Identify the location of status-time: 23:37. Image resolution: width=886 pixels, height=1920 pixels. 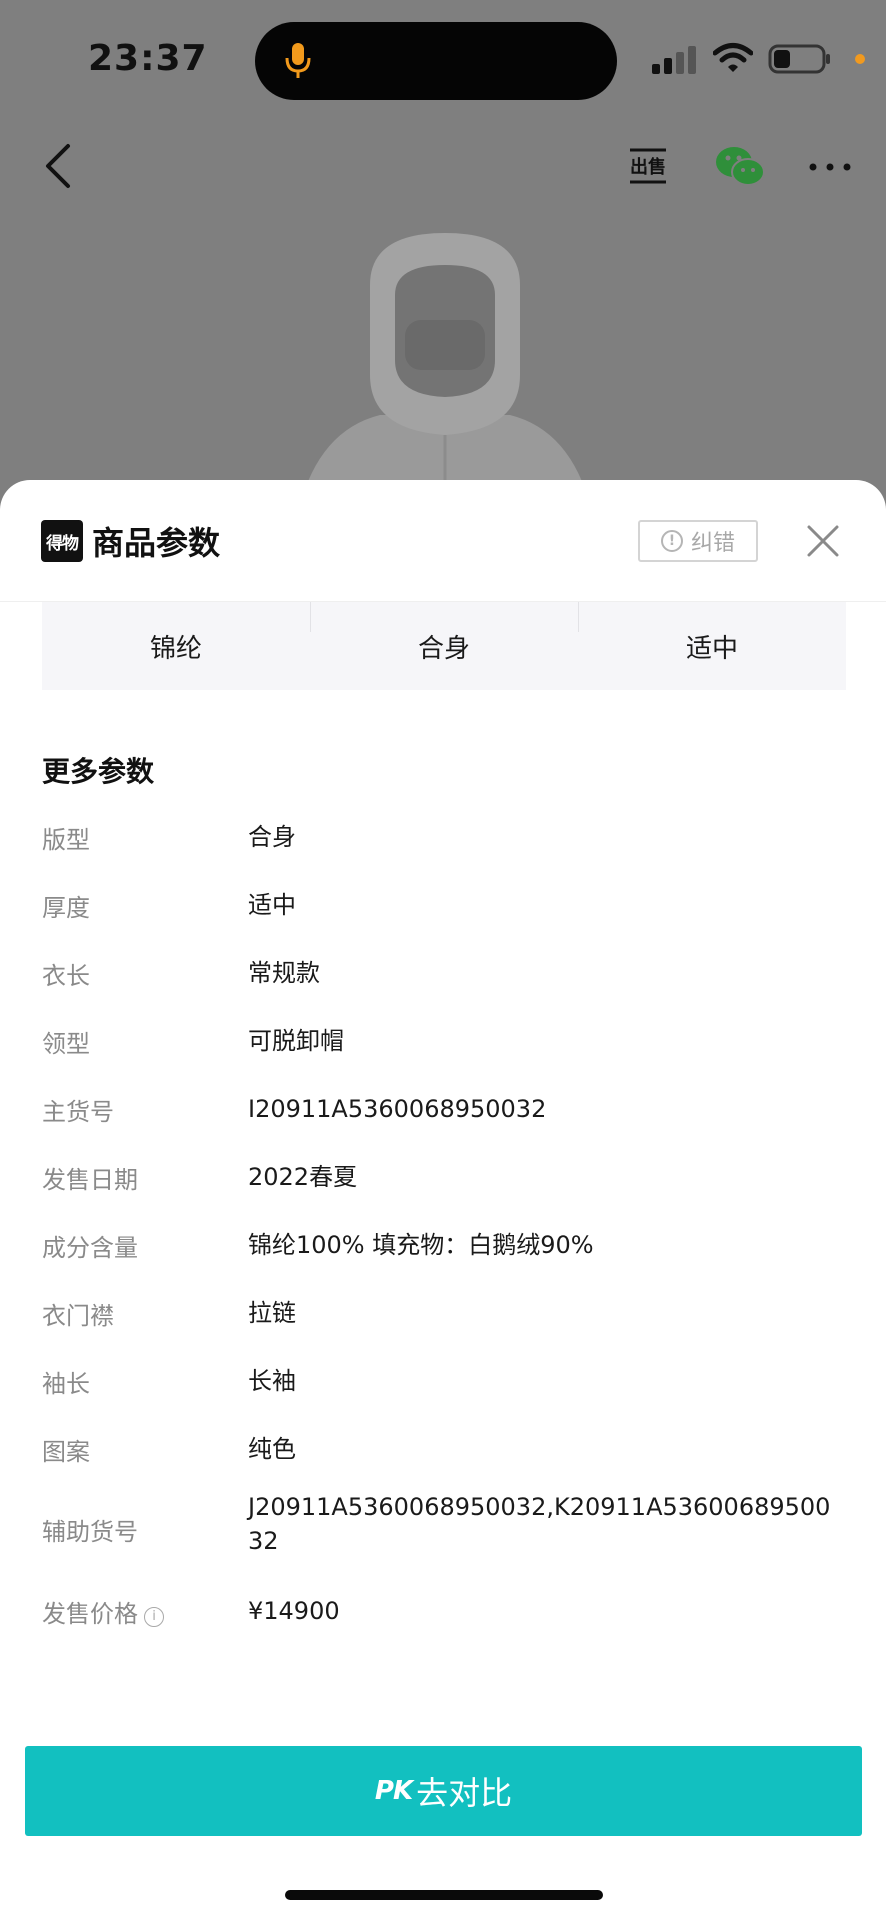
(148, 58).